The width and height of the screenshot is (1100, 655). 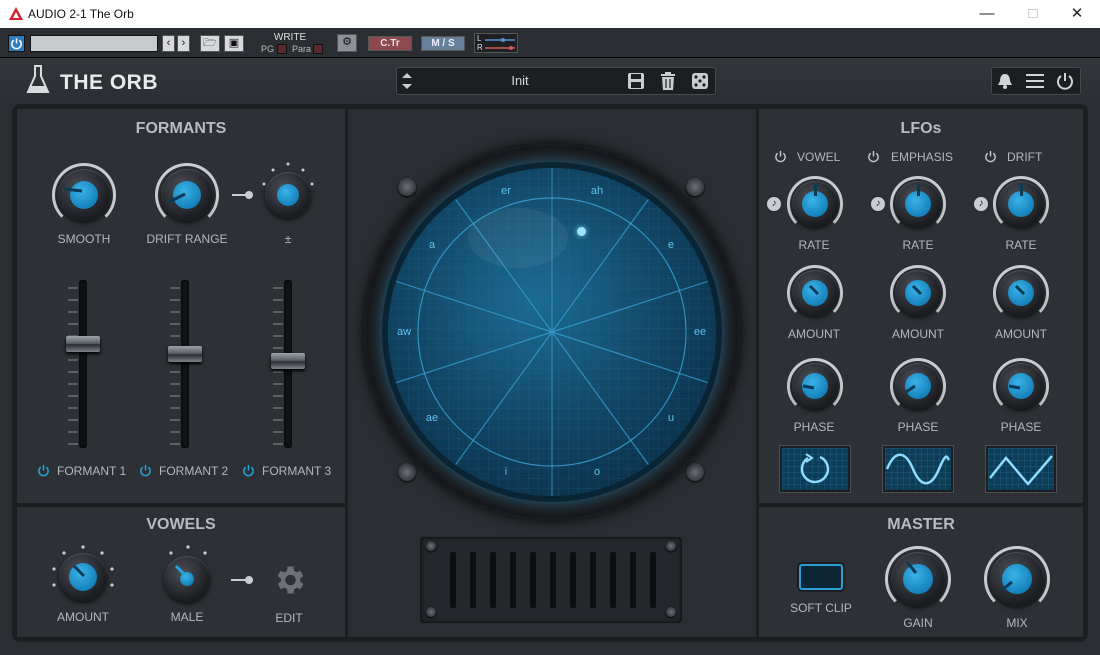 What do you see at coordinates (194, 471) in the screenshot?
I see `formant2-label: FORMANT 2` at bounding box center [194, 471].